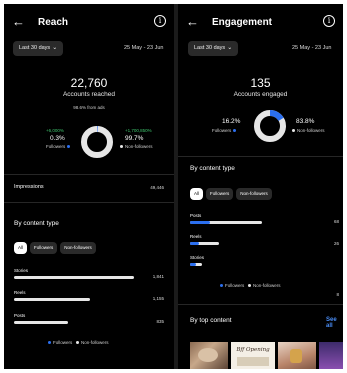  Describe the element at coordinates (44, 248) in the screenshot. I see `chip-followers: Followers` at that location.